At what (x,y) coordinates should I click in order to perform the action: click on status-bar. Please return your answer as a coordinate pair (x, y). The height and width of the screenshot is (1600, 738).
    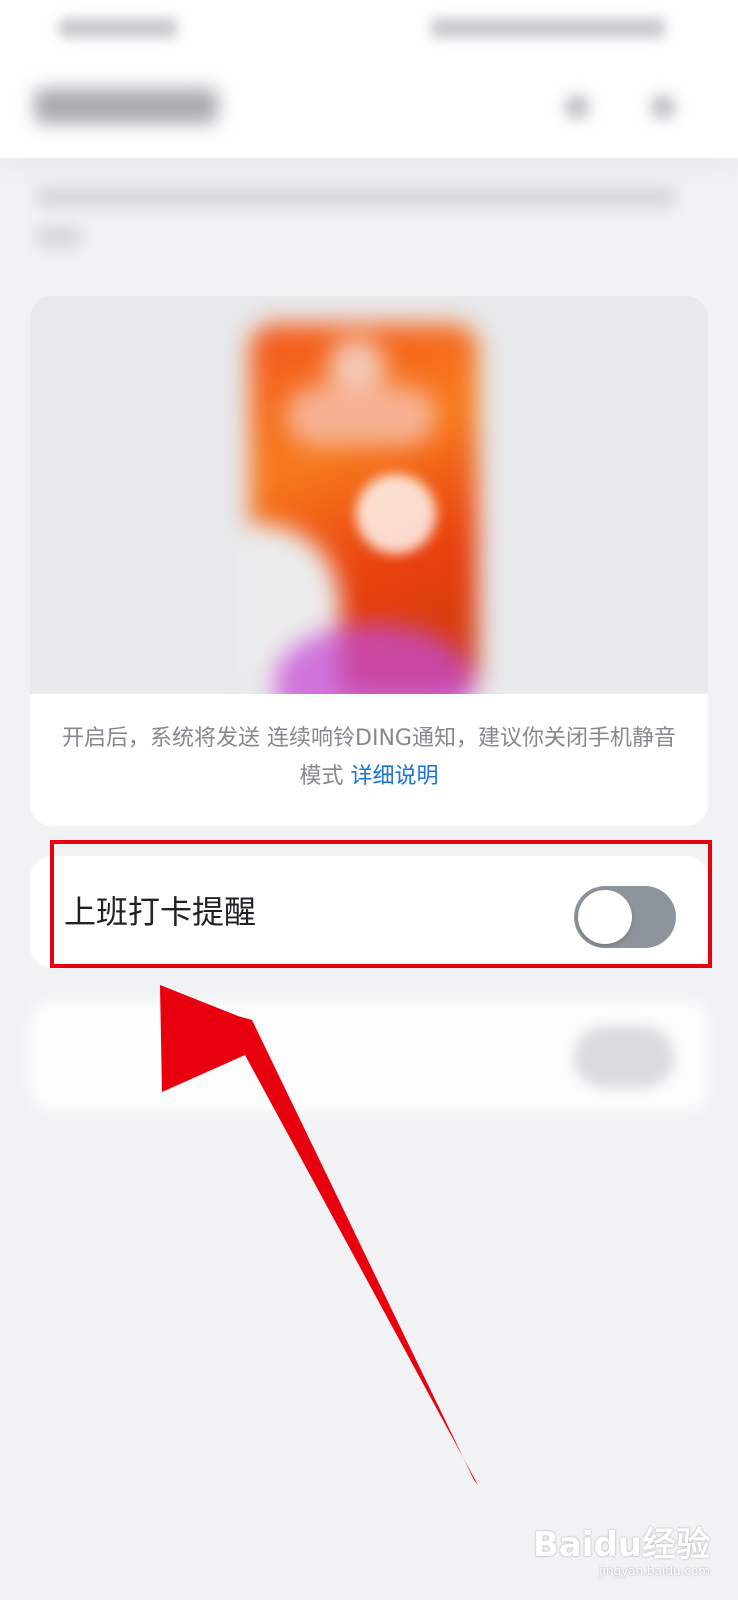
    Looking at the image, I should click on (369, 29).